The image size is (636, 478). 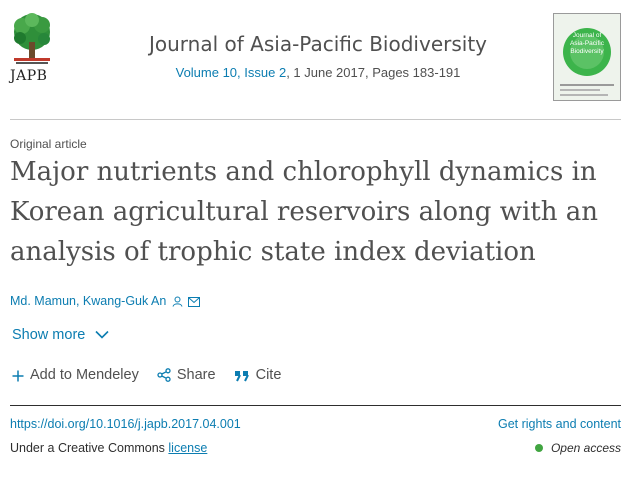 What do you see at coordinates (49, 335) in the screenshot?
I see `show-more-label: Show more` at bounding box center [49, 335].